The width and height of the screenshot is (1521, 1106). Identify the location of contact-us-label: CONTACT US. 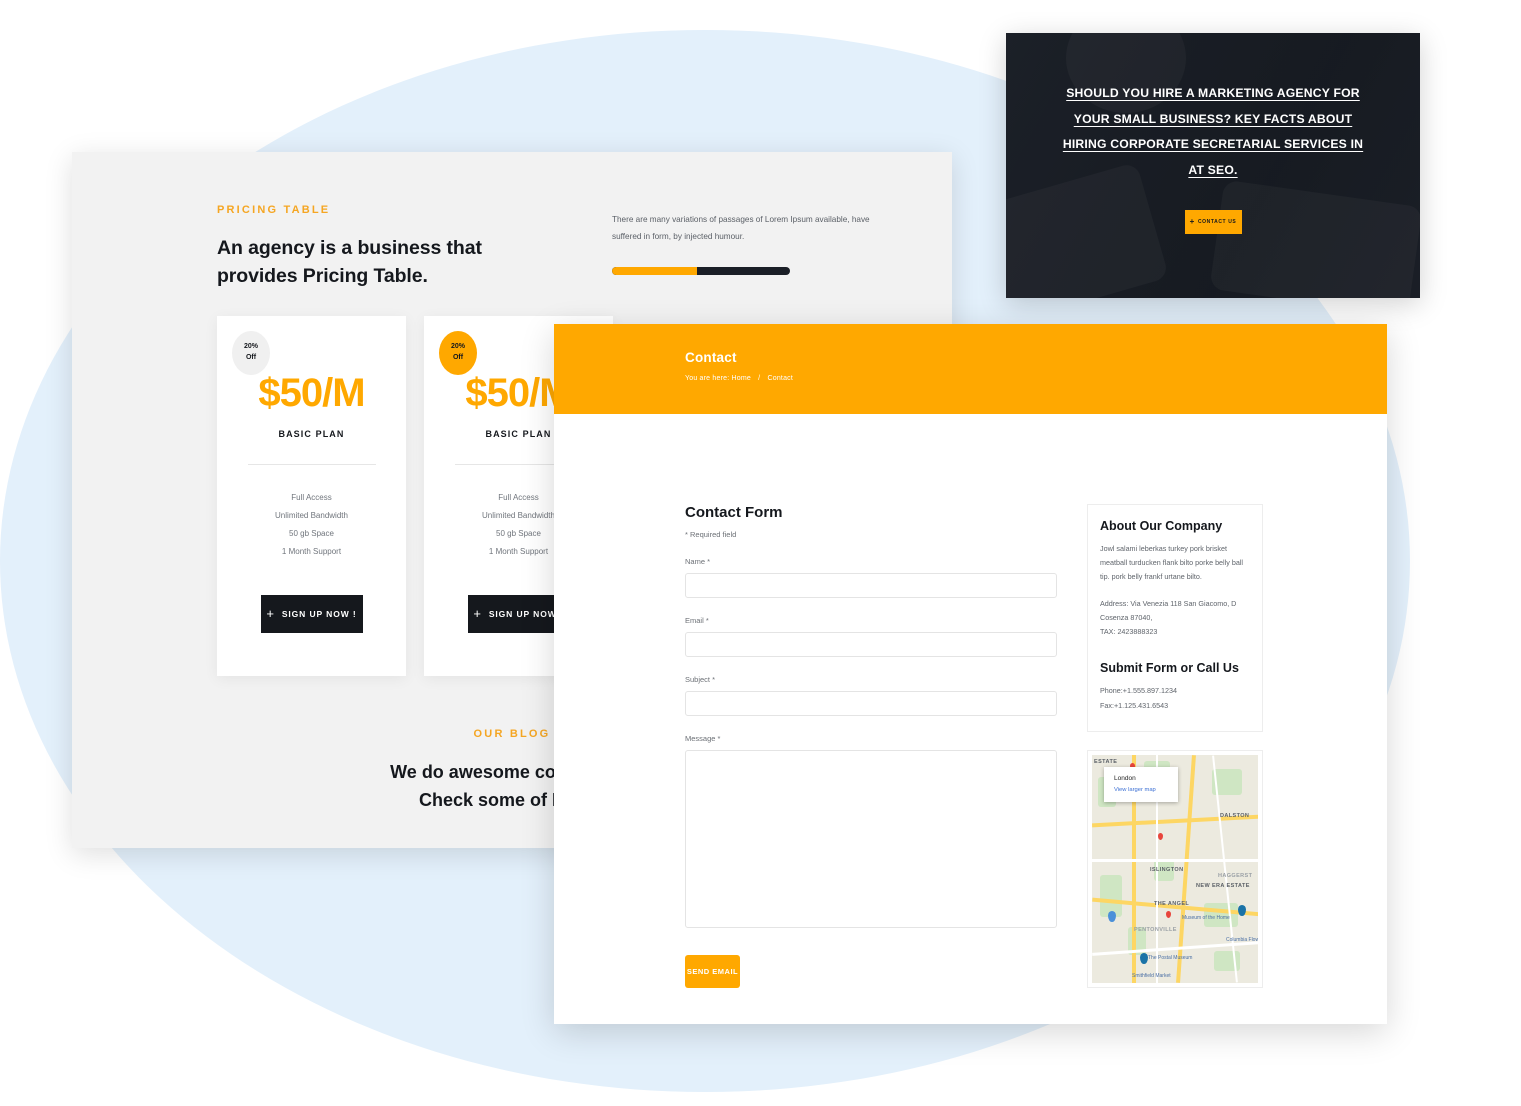
(1217, 221).